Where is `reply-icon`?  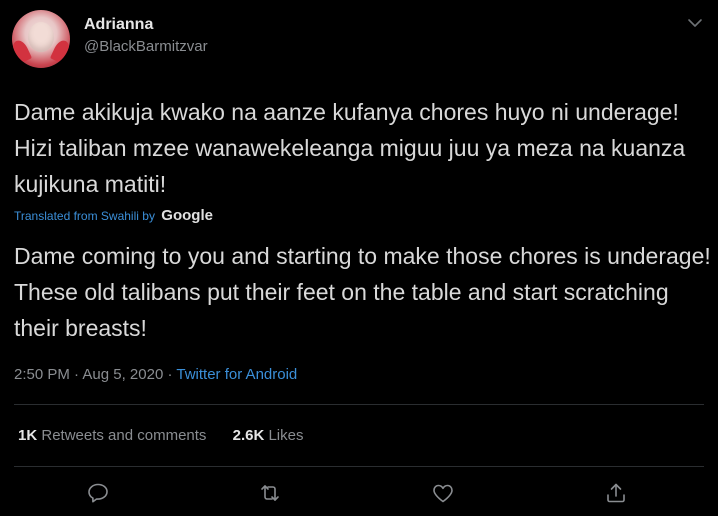
reply-icon is located at coordinates (99, 494).